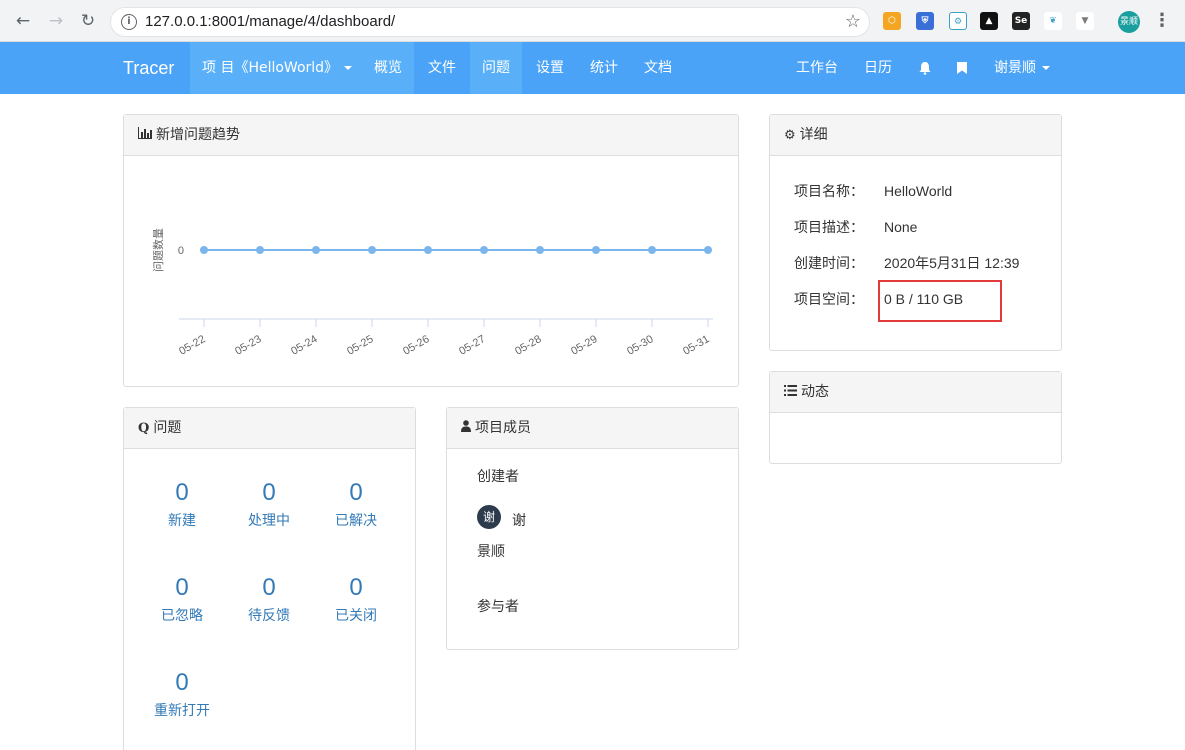  I want to click on address-url: 127.0.0.1:8001/manage/4/dashboard/, so click(270, 21).